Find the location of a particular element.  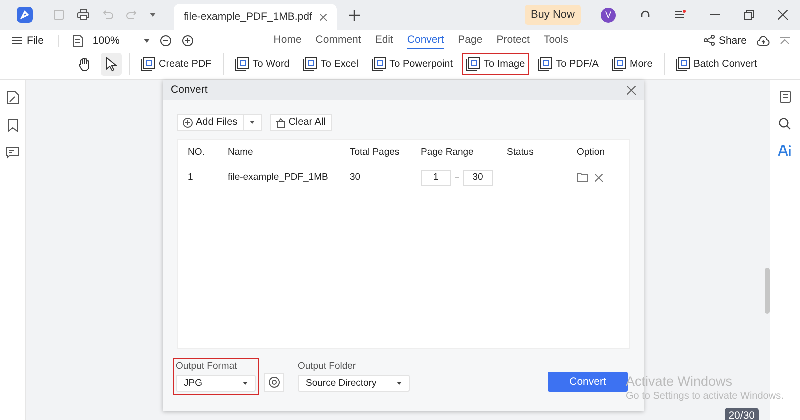

column-header: Total Pages is located at coordinates (375, 152).